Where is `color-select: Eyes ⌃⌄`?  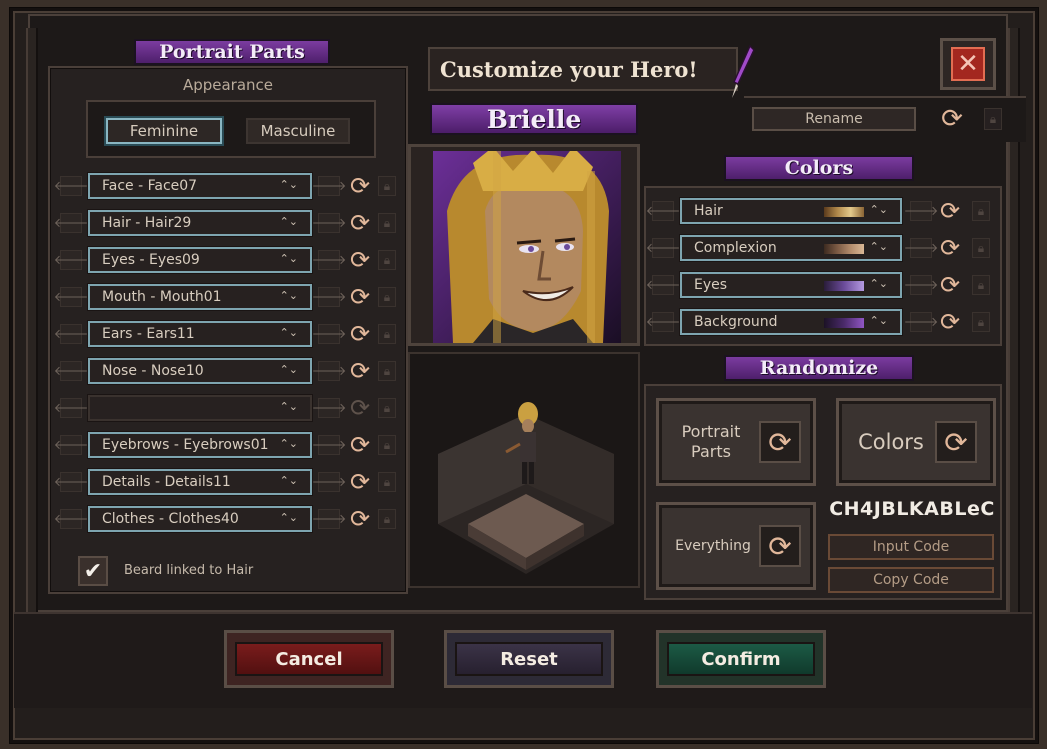
color-select: Eyes ⌃⌄ is located at coordinates (791, 285).